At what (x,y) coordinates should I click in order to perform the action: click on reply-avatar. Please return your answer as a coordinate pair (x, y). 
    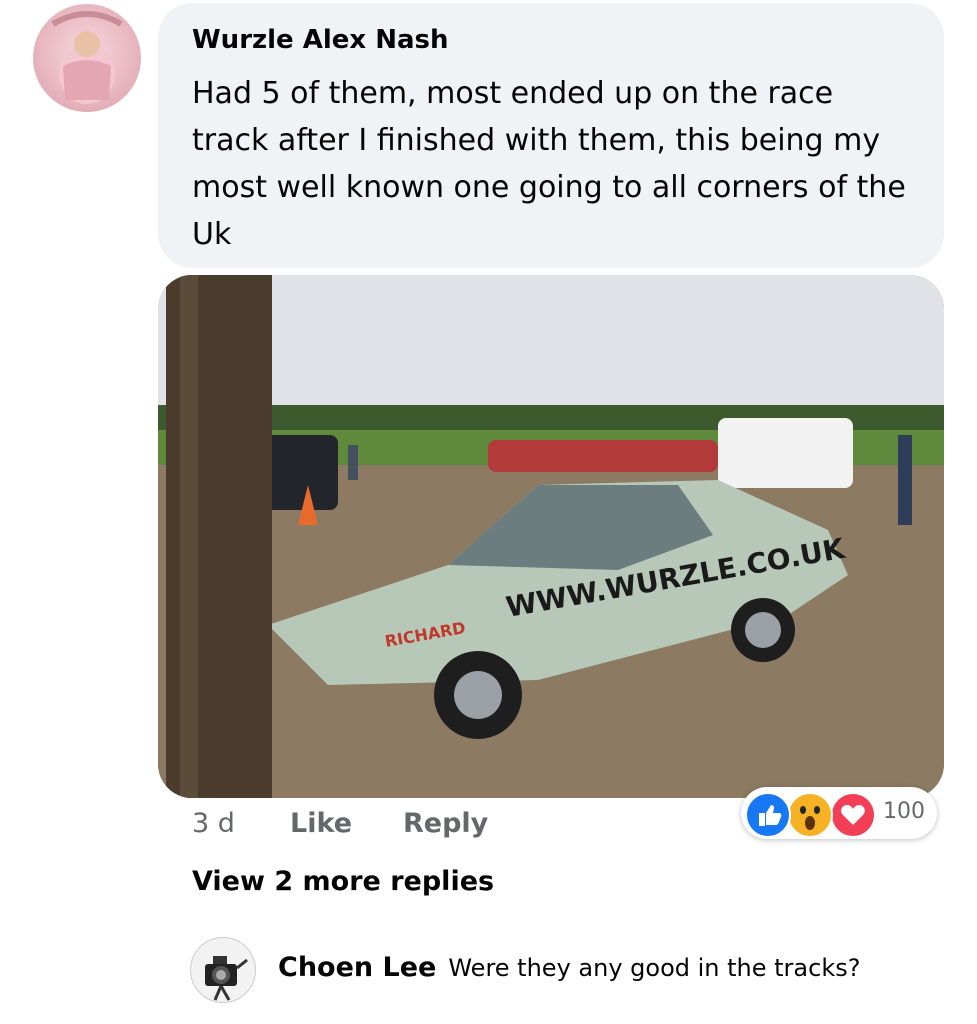
    Looking at the image, I should click on (223, 970).